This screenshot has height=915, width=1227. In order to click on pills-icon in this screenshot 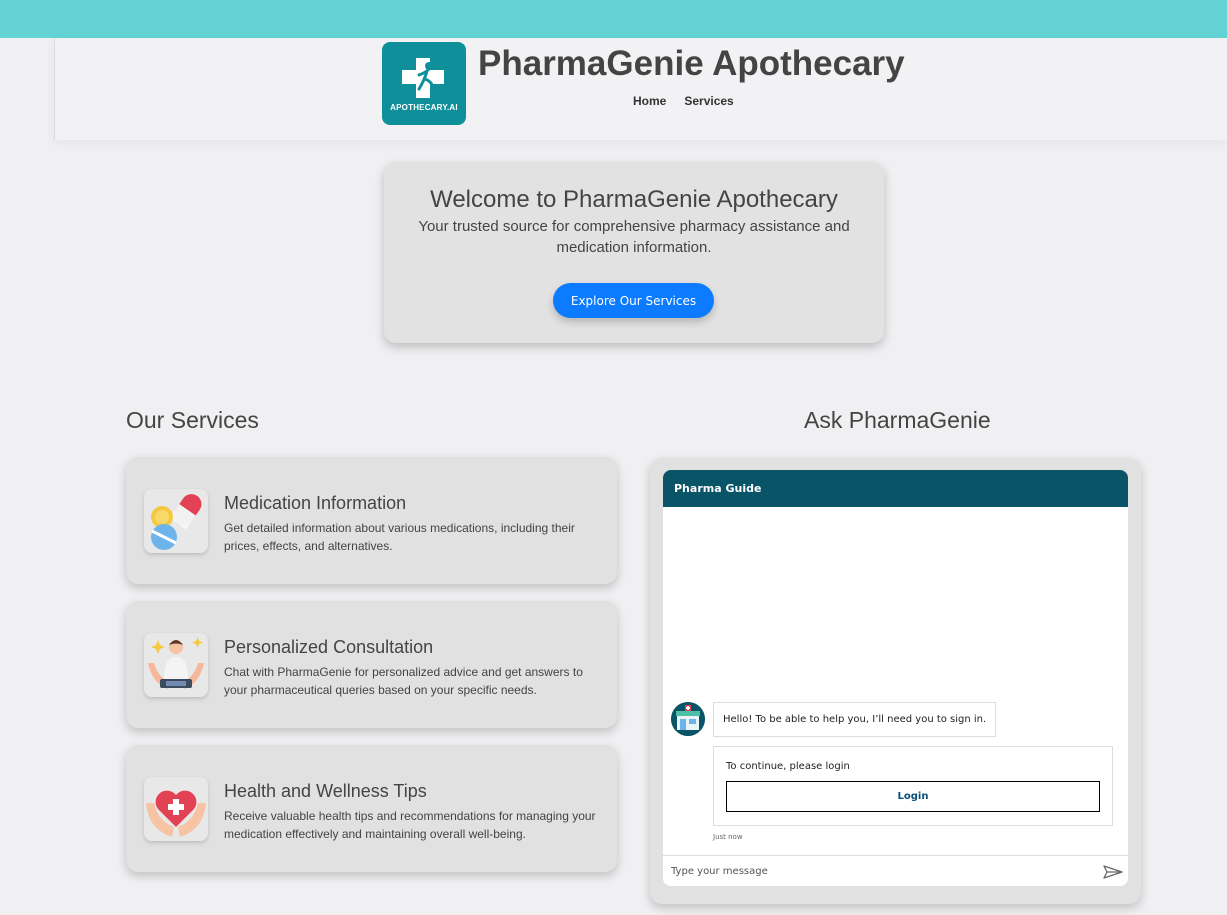, I will do `click(176, 521)`.